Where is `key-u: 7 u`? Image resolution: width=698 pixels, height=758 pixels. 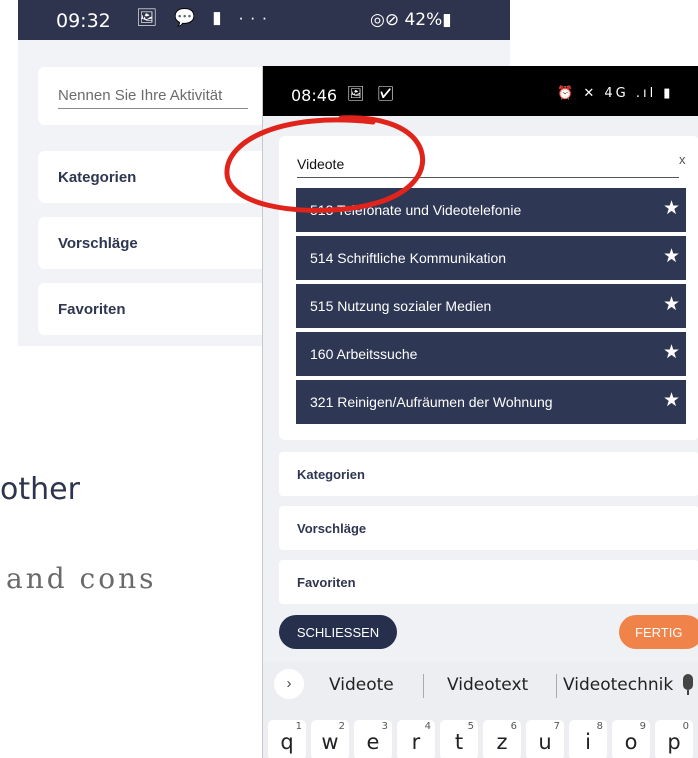 key-u: 7 u is located at coordinates (545, 739).